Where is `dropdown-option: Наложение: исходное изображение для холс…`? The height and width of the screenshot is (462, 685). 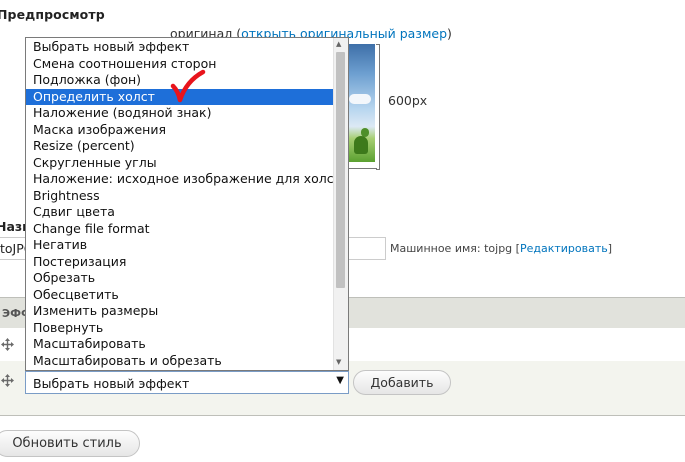
dropdown-option: Наложение: исходное изображение для холс… is located at coordinates (180, 179).